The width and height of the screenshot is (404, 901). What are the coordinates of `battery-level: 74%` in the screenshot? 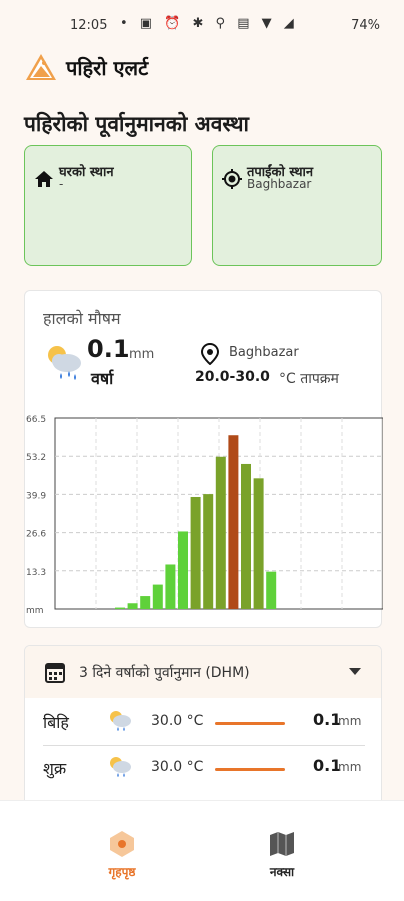 It's located at (365, 25).